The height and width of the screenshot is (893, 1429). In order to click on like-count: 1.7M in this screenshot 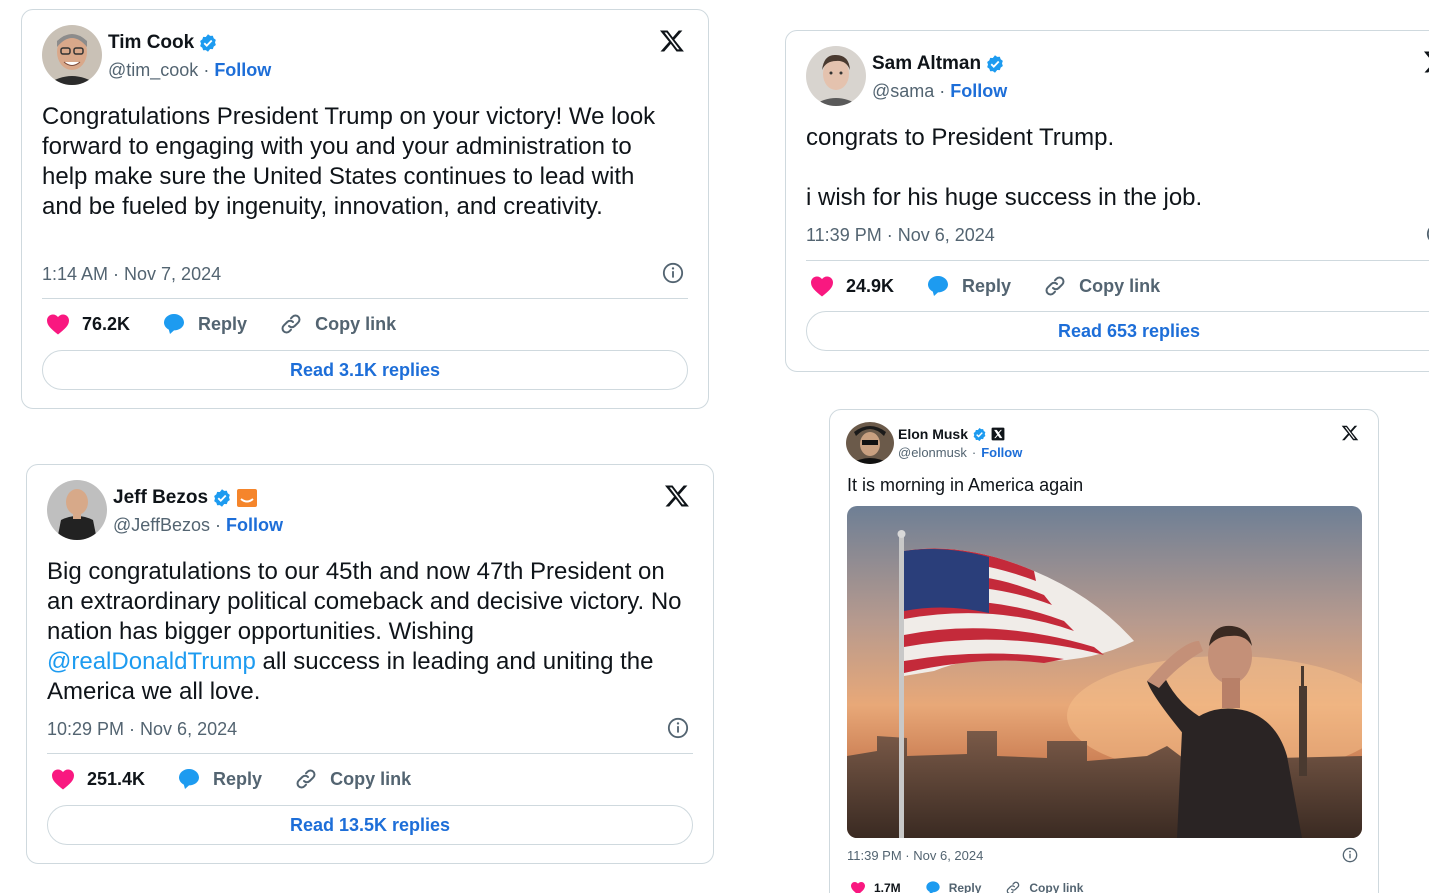, I will do `click(887, 887)`.